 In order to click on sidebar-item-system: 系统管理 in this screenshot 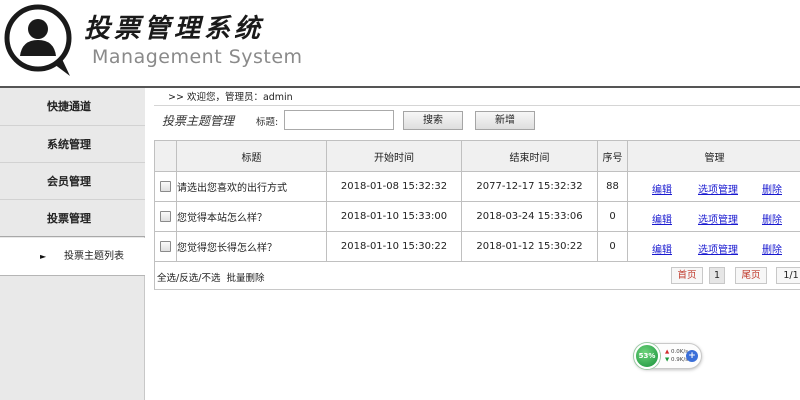, I will do `click(72, 144)`.